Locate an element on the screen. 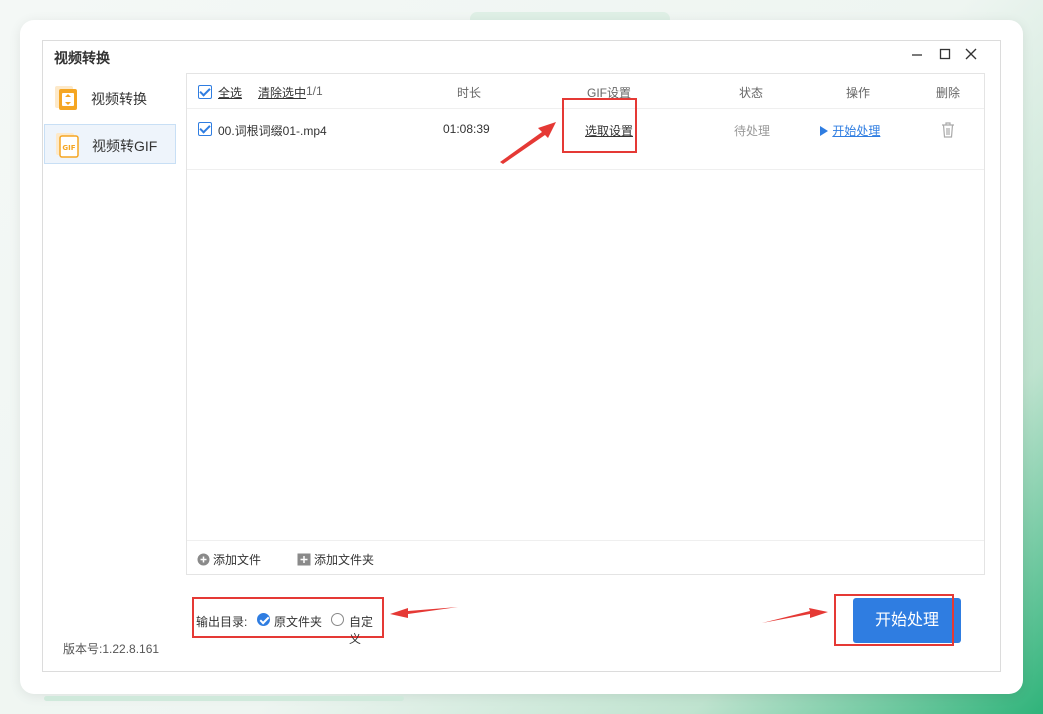 The width and height of the screenshot is (1043, 714). maximize-button is located at coordinates (945, 56).